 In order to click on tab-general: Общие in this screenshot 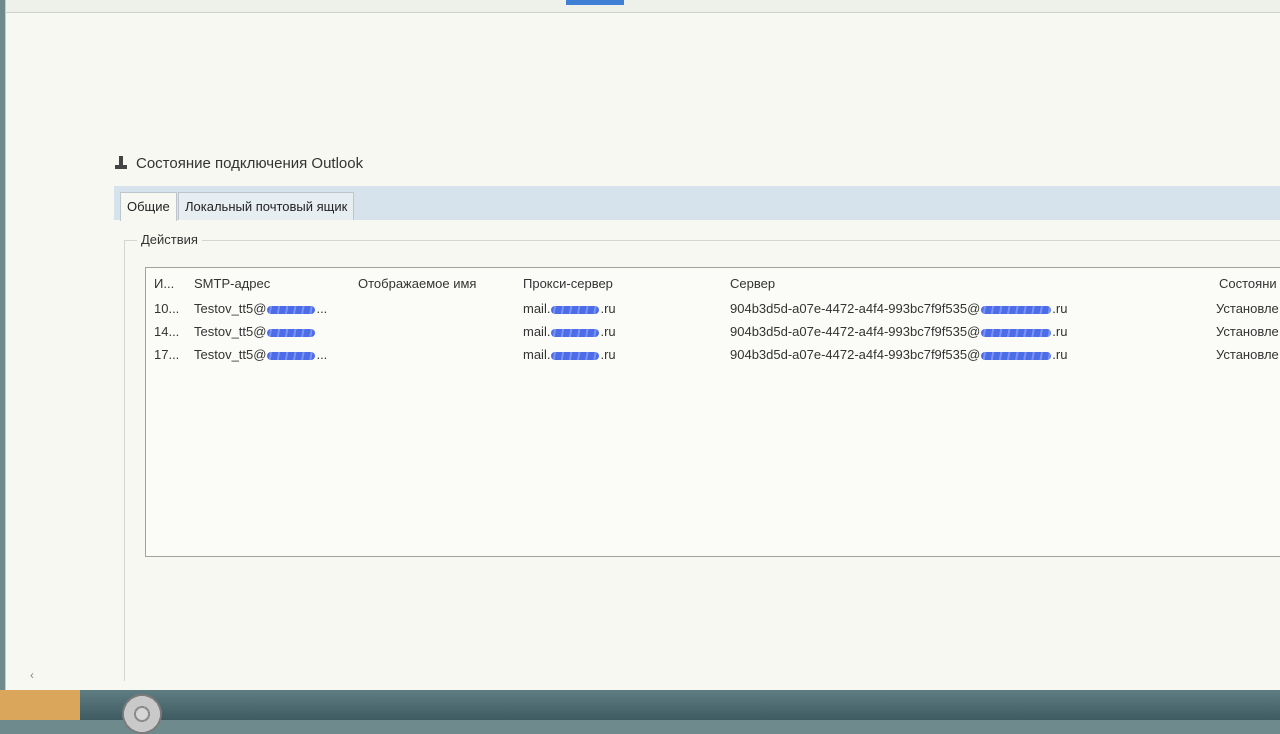, I will do `click(148, 206)`.